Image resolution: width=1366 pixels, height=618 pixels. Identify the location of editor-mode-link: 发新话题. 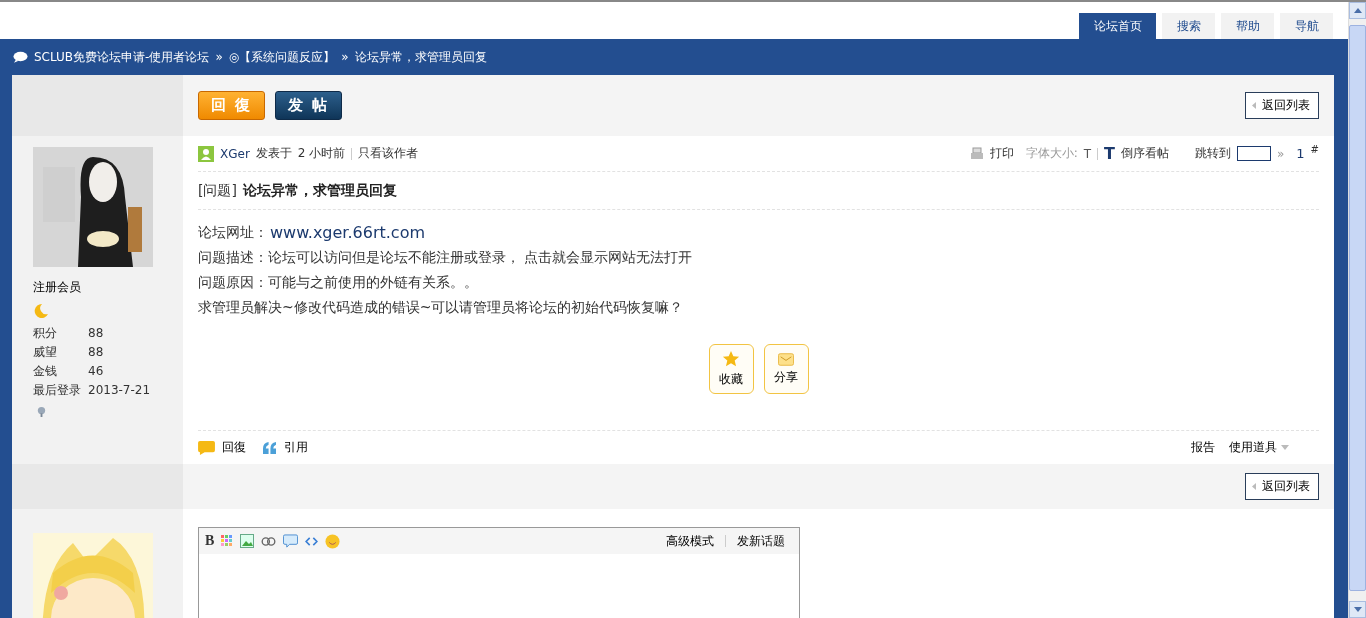
(761, 541).